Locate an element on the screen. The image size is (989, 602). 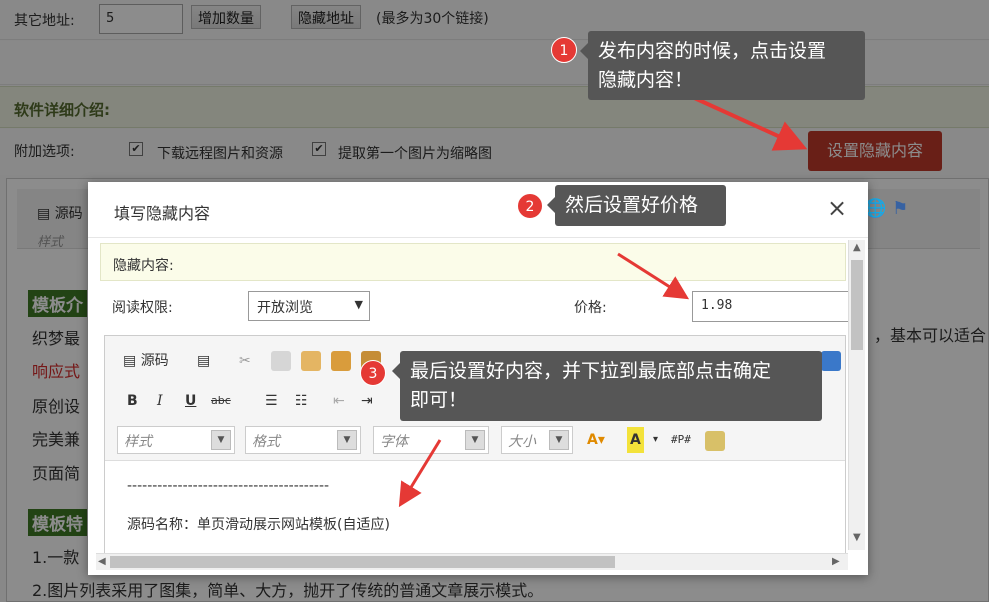
text-color-icon: A▾ is located at coordinates (596, 440).